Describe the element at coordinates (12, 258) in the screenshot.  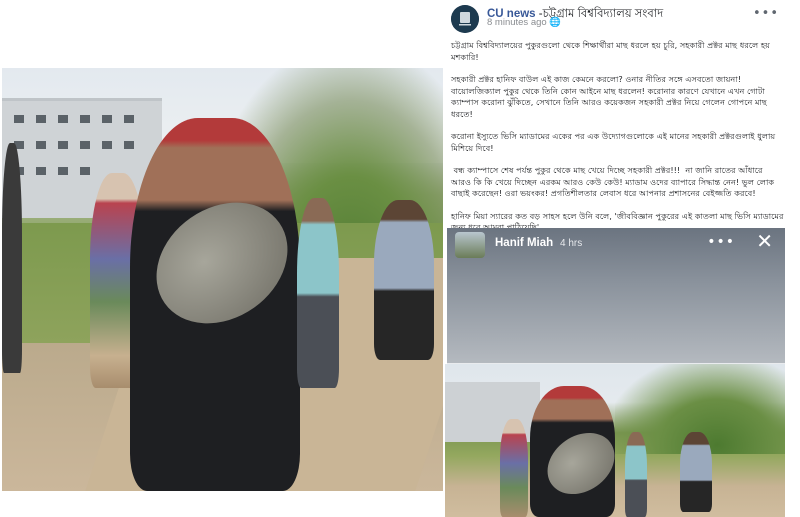
I see `person-left-edge` at that location.